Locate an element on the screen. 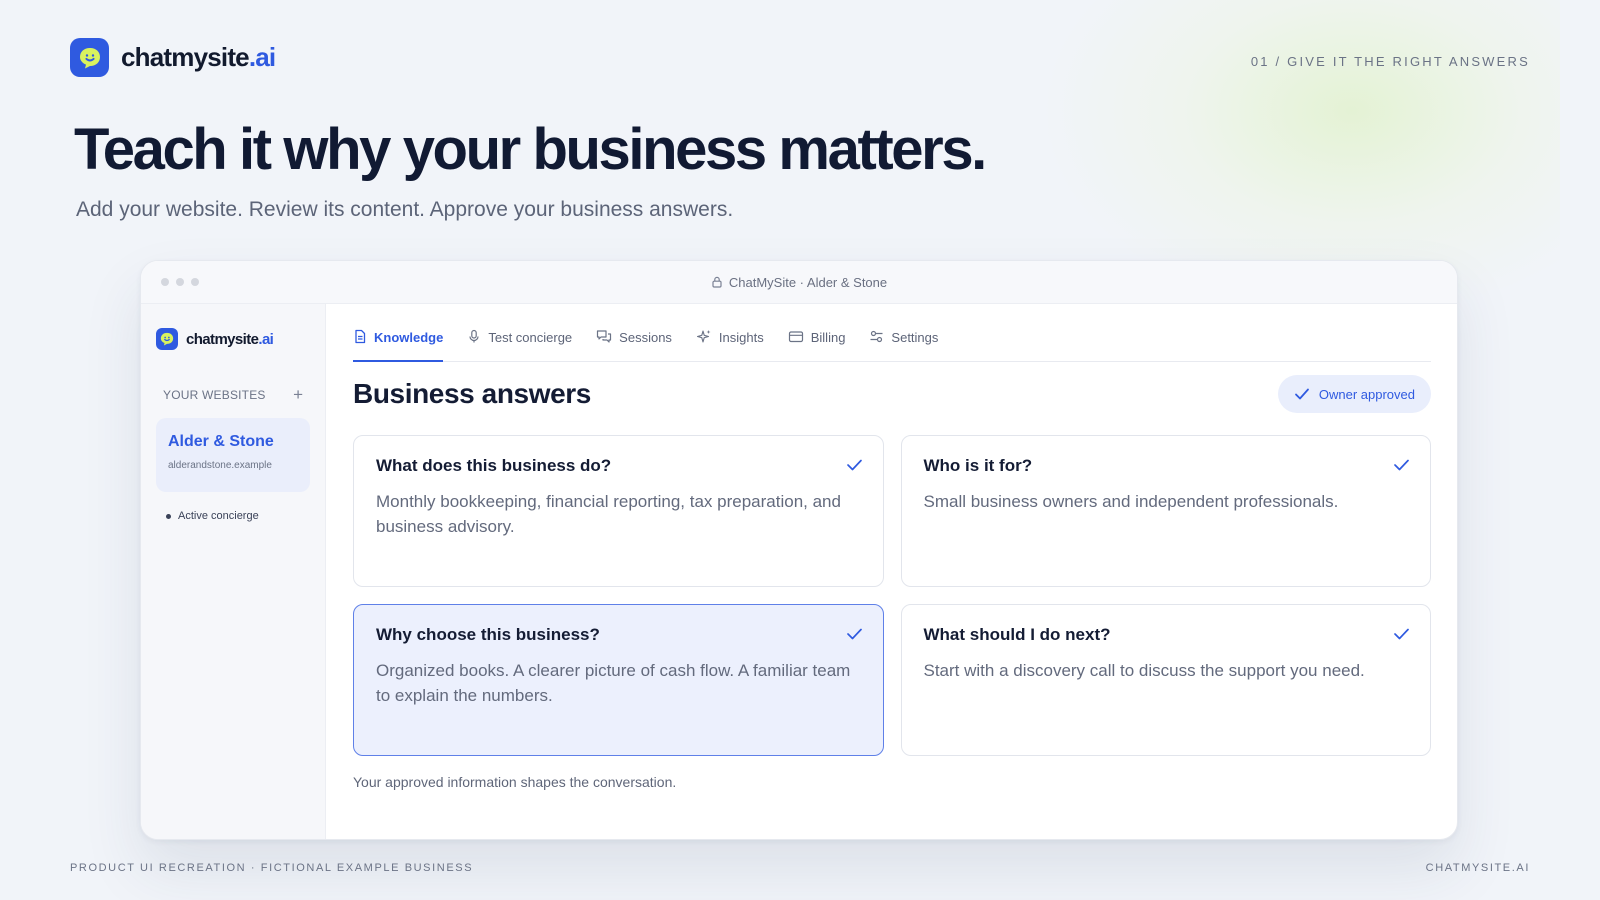 The height and width of the screenshot is (900, 1600). section-title: Business answers is located at coordinates (472, 393).